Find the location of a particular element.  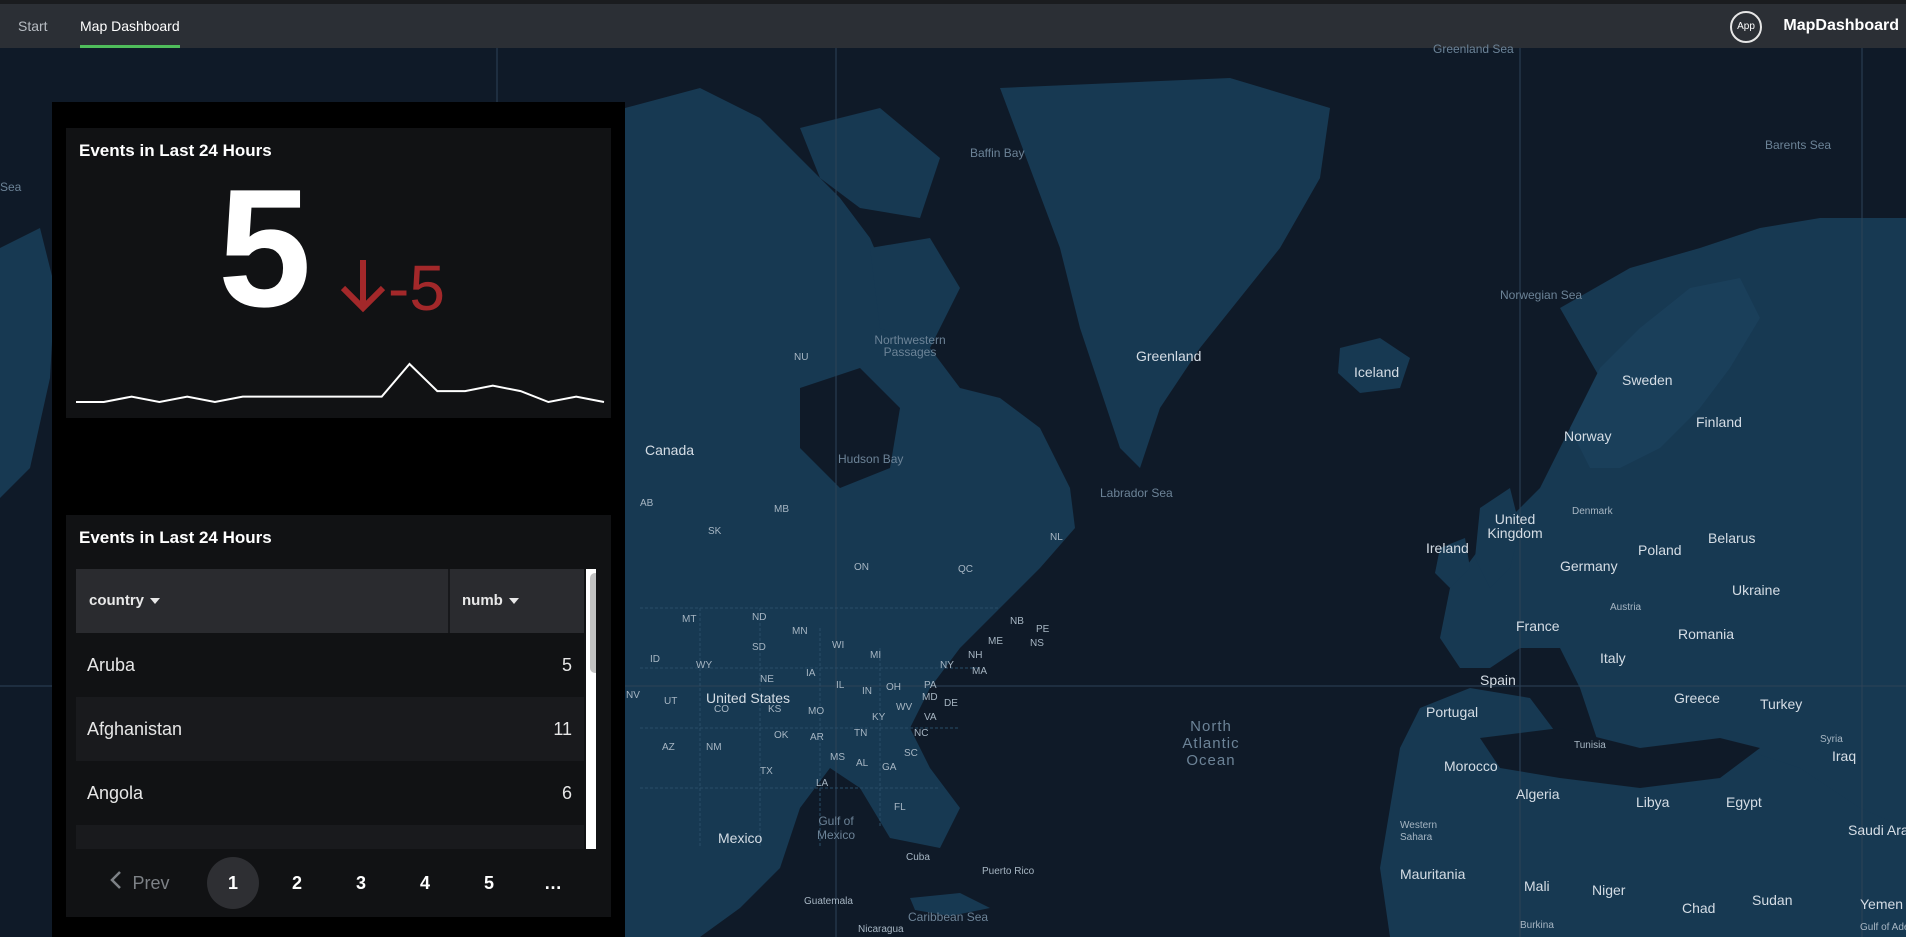

map-label-syria: Syria is located at coordinates (1831, 739).